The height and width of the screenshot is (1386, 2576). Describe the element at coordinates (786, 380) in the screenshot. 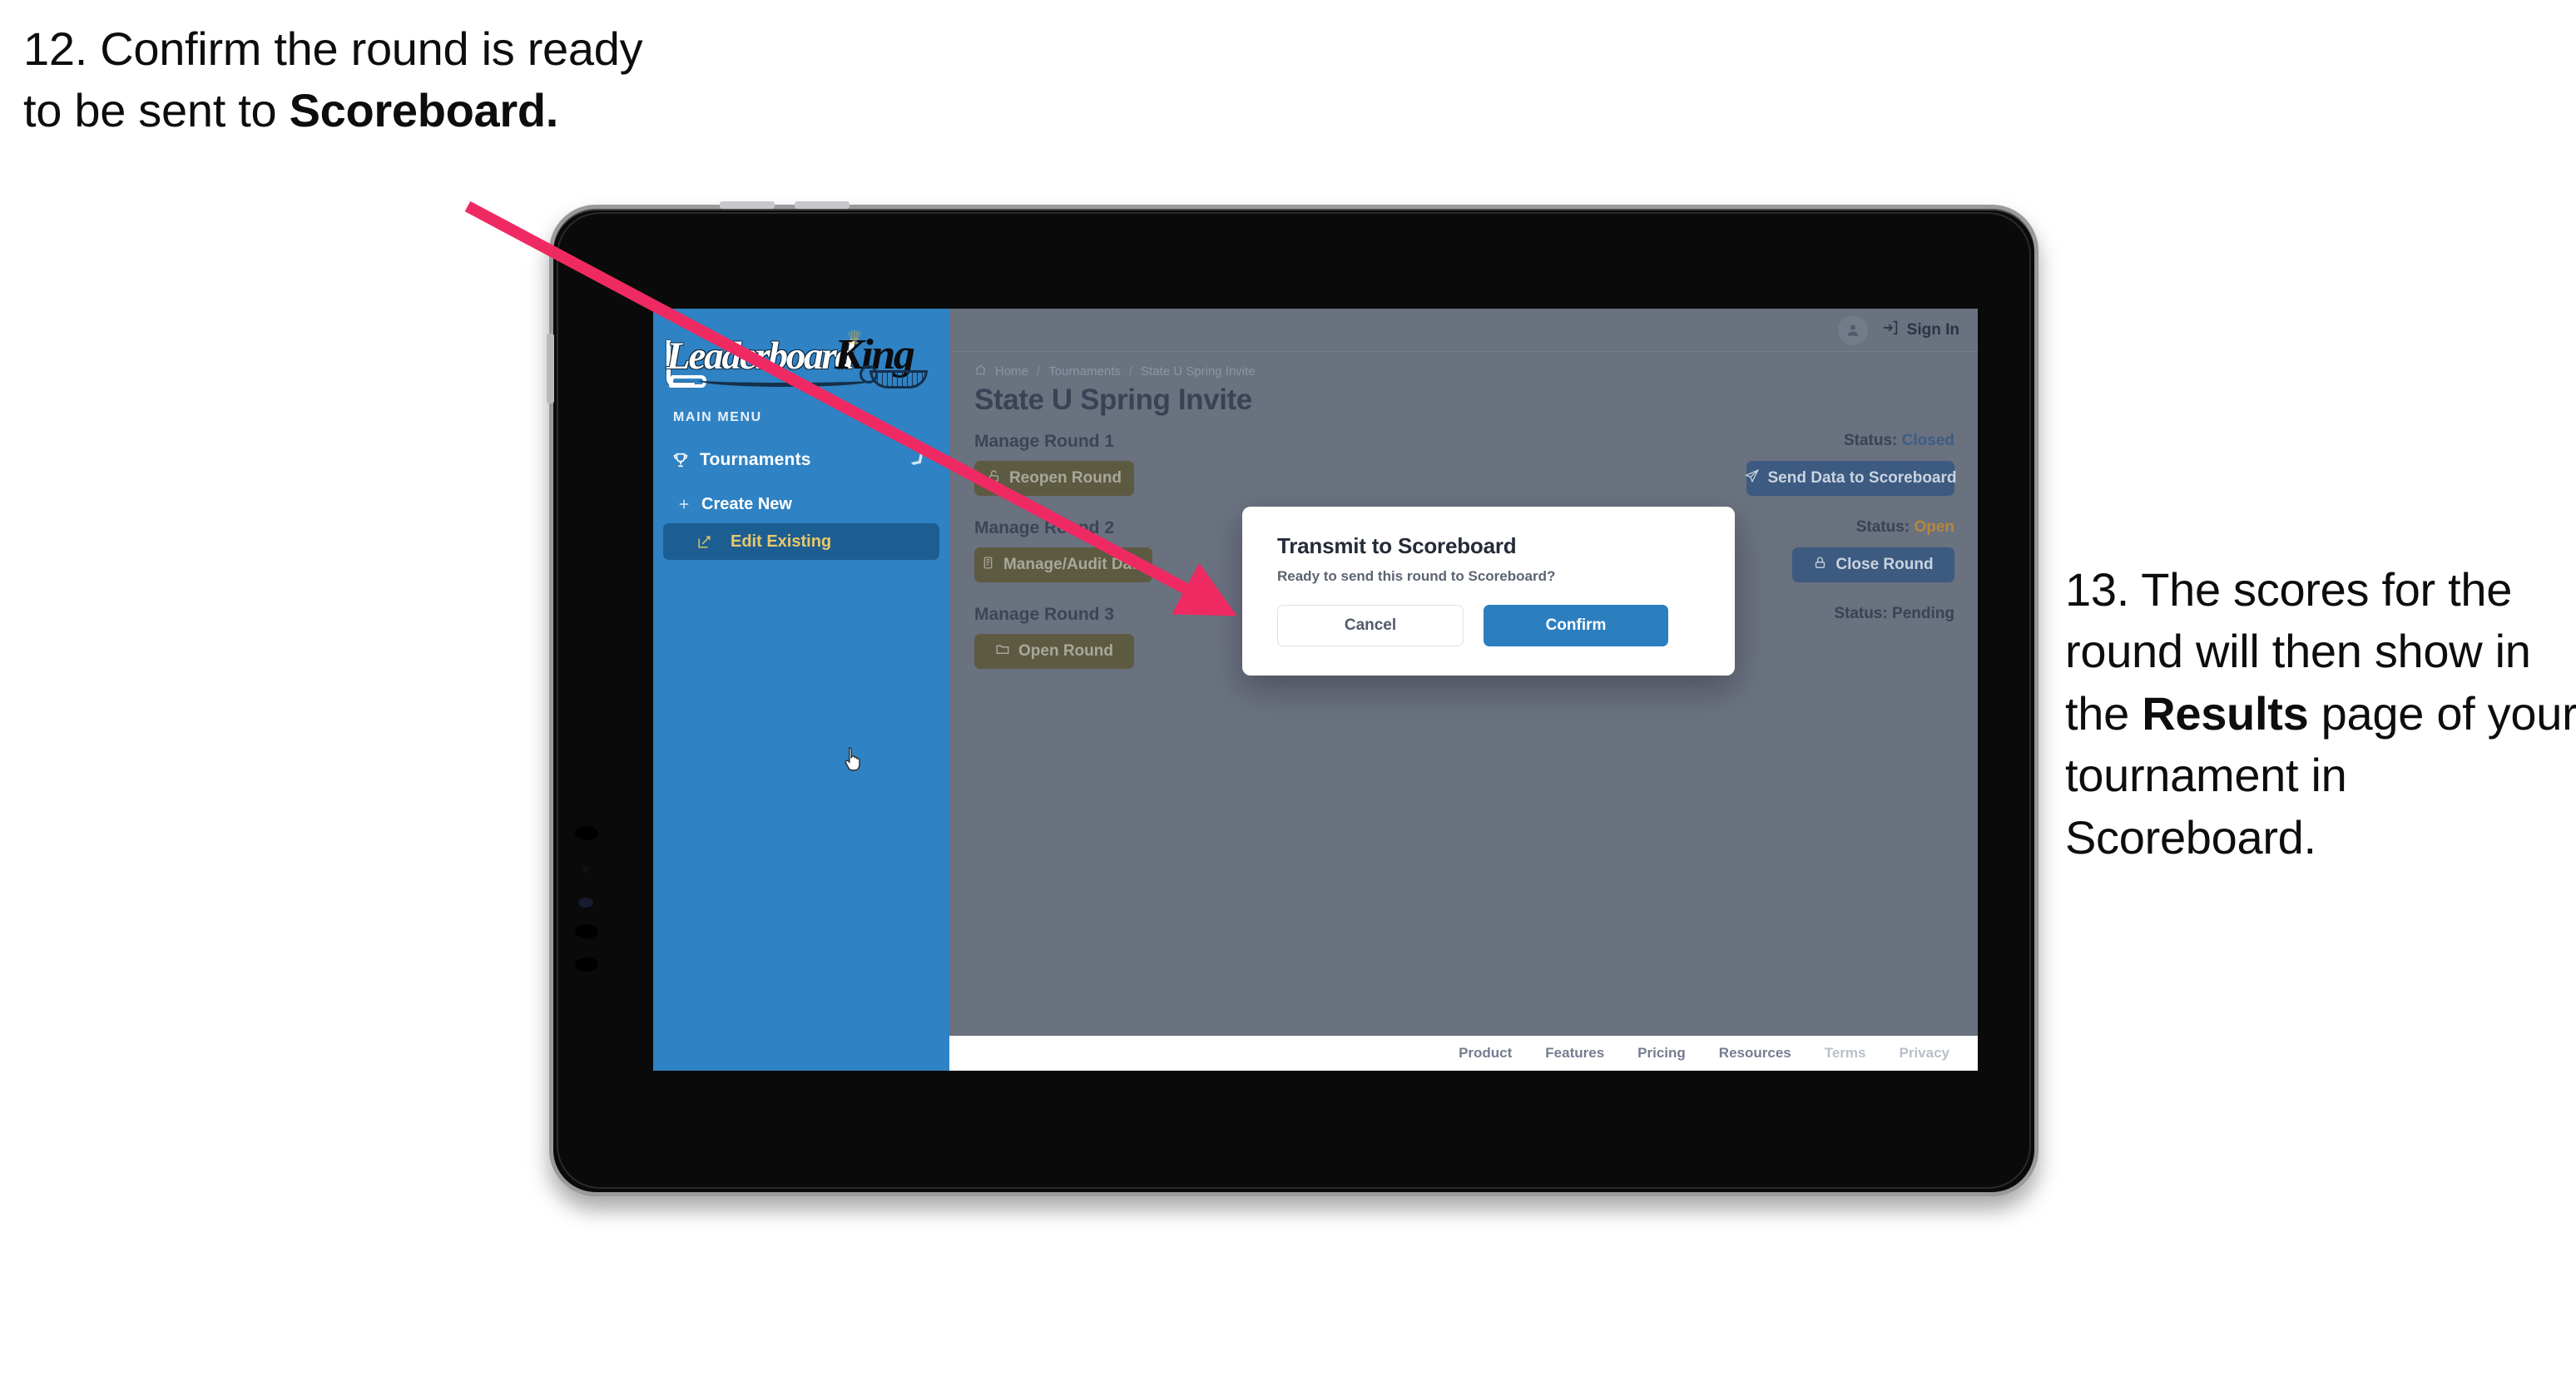

I see `logo-swoosh` at that location.